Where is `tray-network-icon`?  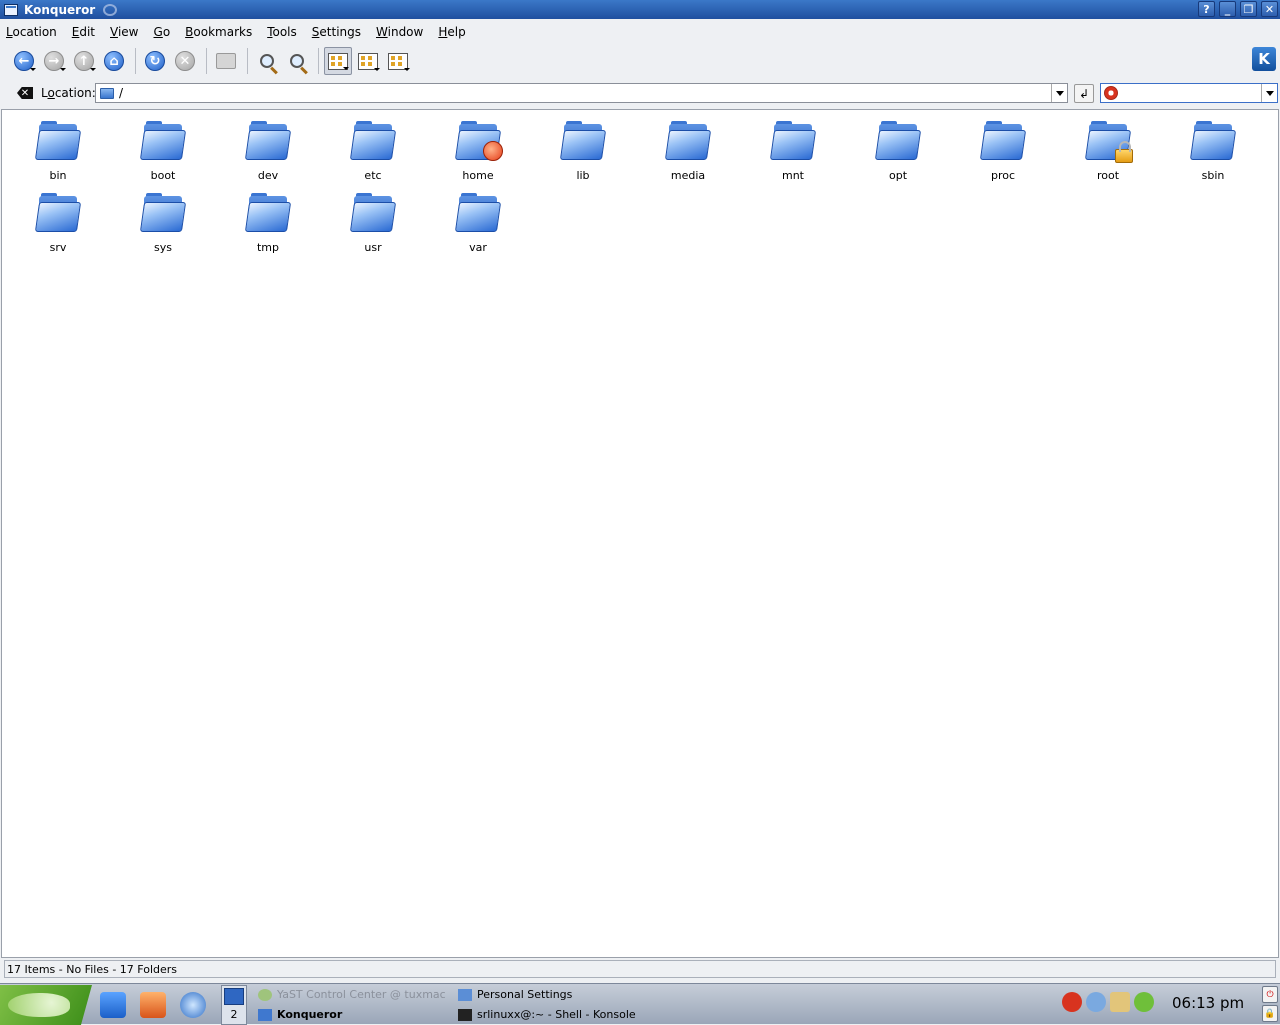
tray-network-icon is located at coordinates (1096, 1002).